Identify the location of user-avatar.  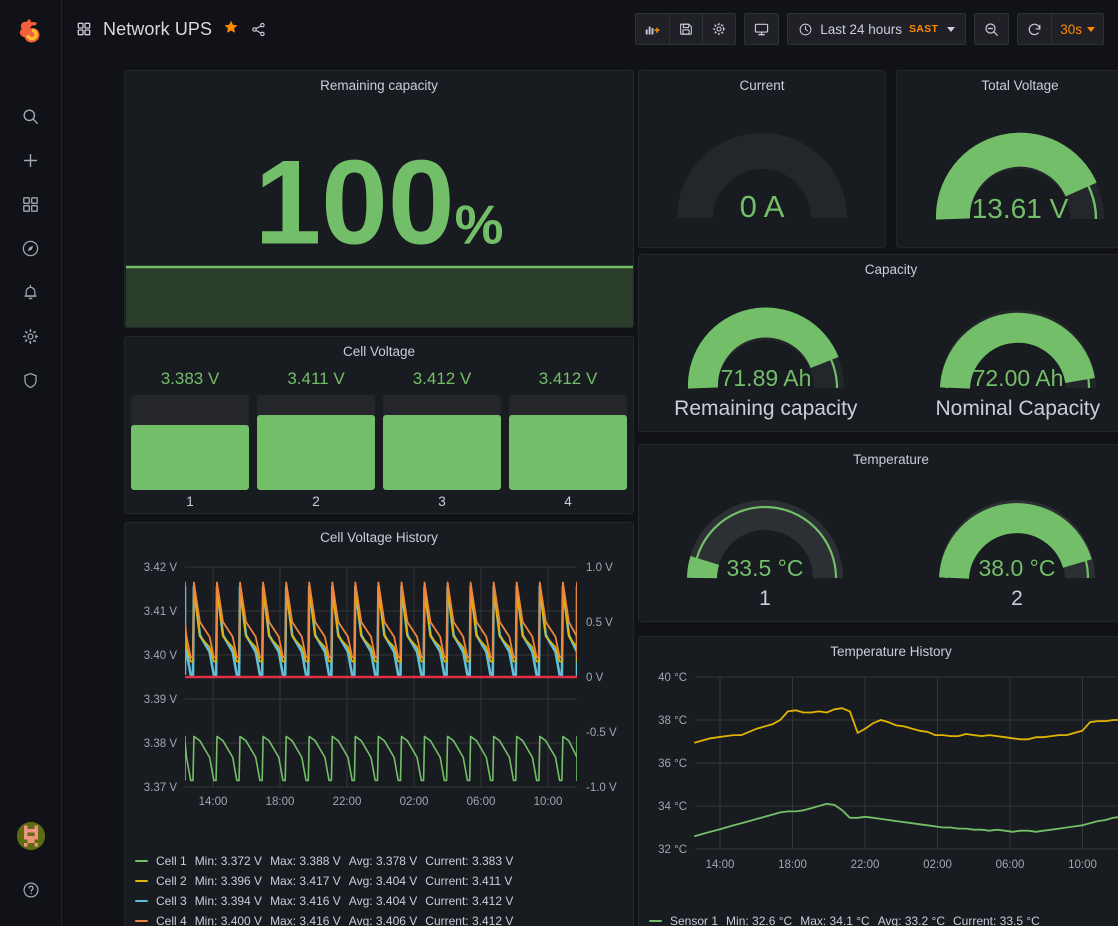
(30, 836).